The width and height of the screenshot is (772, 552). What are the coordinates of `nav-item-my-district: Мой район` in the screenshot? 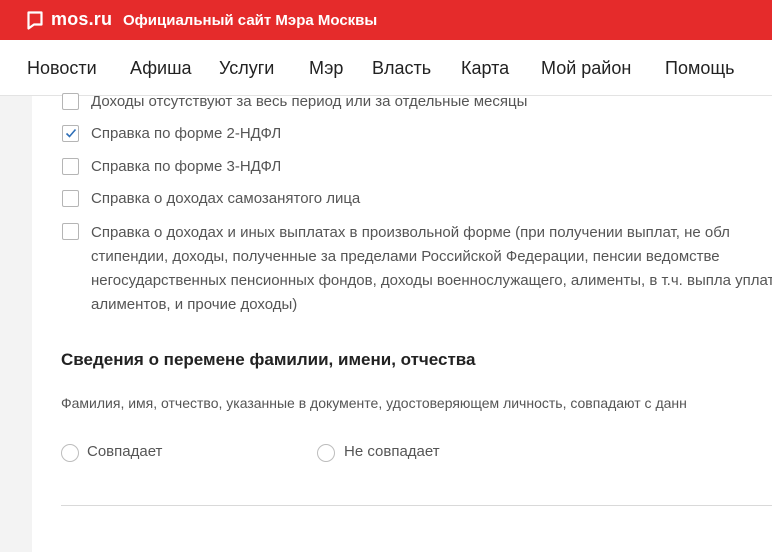 It's located at (586, 68).